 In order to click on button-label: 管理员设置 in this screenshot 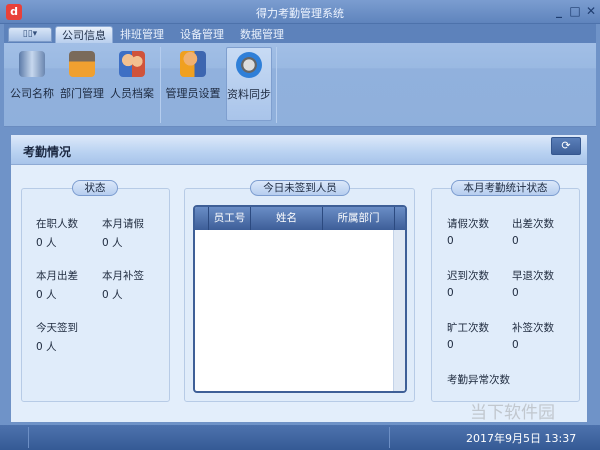, I will do `click(193, 93)`.